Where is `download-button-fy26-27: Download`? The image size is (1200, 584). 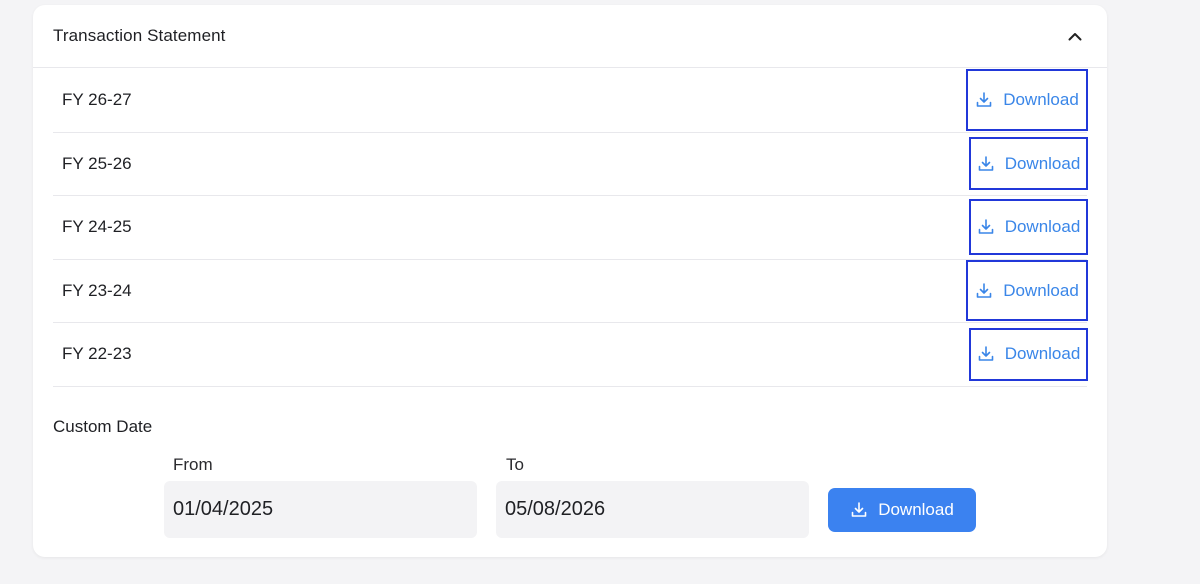 download-button-fy26-27: Download is located at coordinates (1027, 100).